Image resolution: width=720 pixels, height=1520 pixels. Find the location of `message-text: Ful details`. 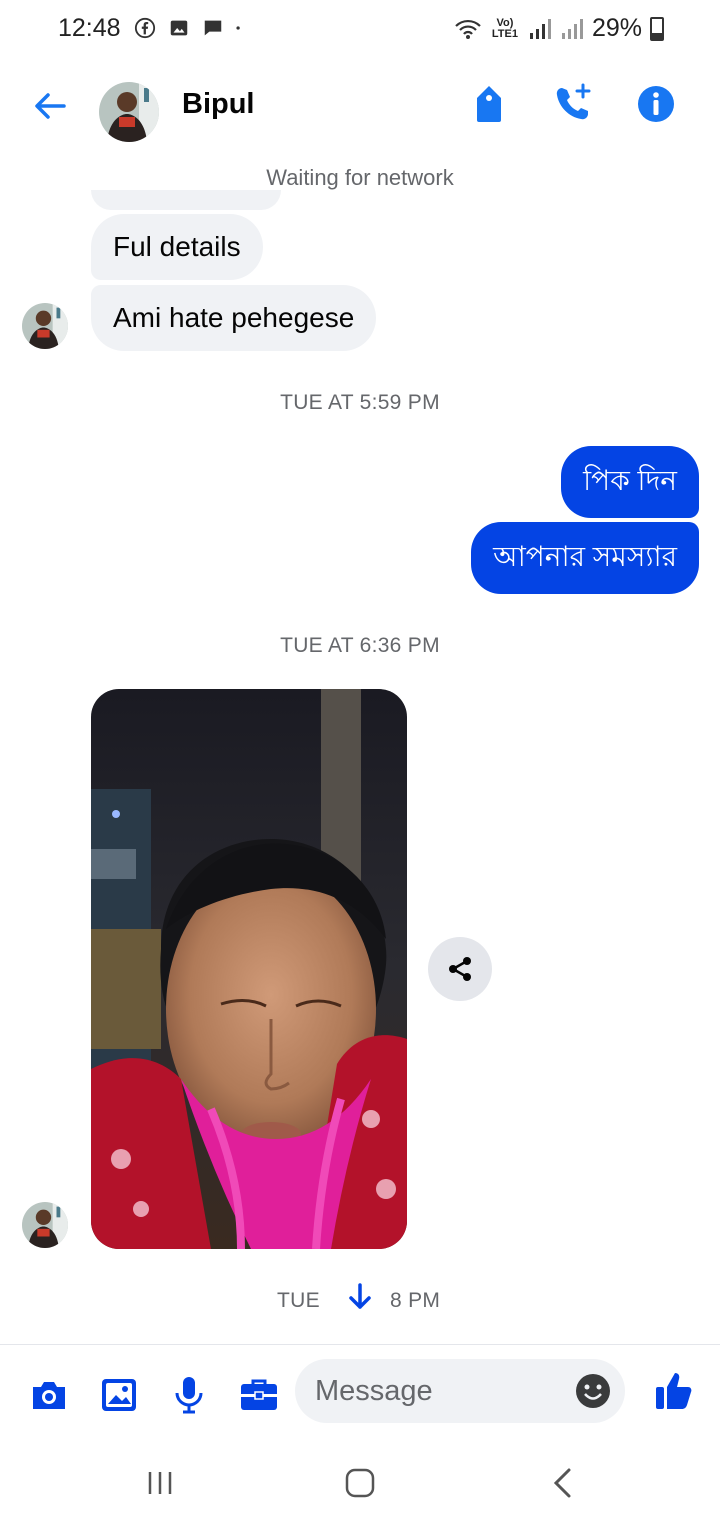

message-text: Ful details is located at coordinates (177, 246).